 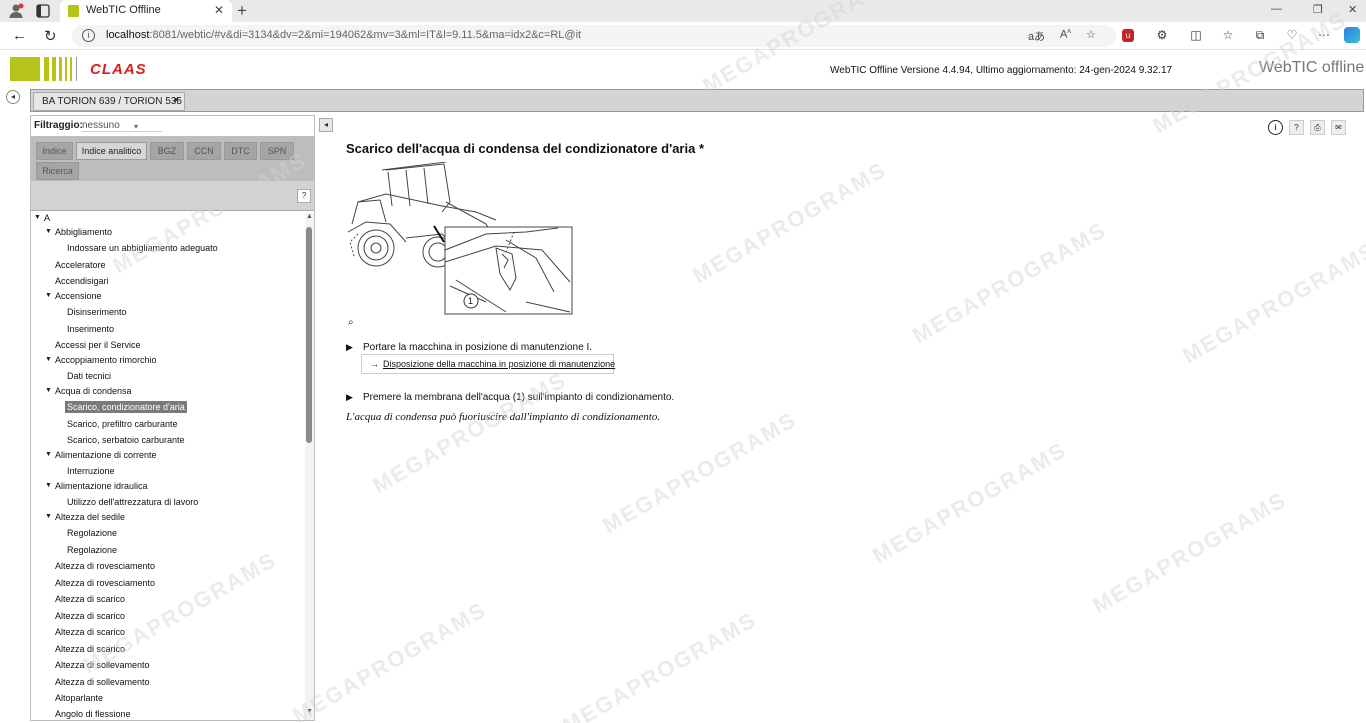 I want to click on favorite-star-icon: ☆, so click(x=1091, y=34).